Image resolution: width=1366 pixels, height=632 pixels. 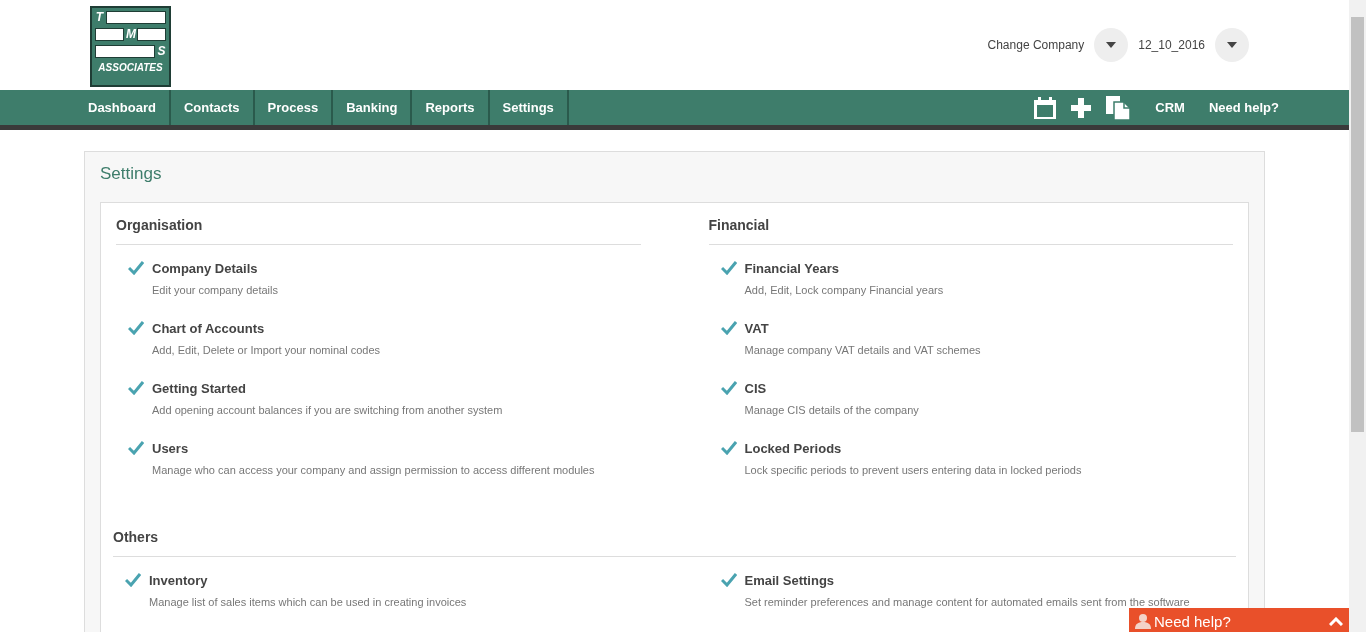 I want to click on setting-link: CIS, so click(x=755, y=388).